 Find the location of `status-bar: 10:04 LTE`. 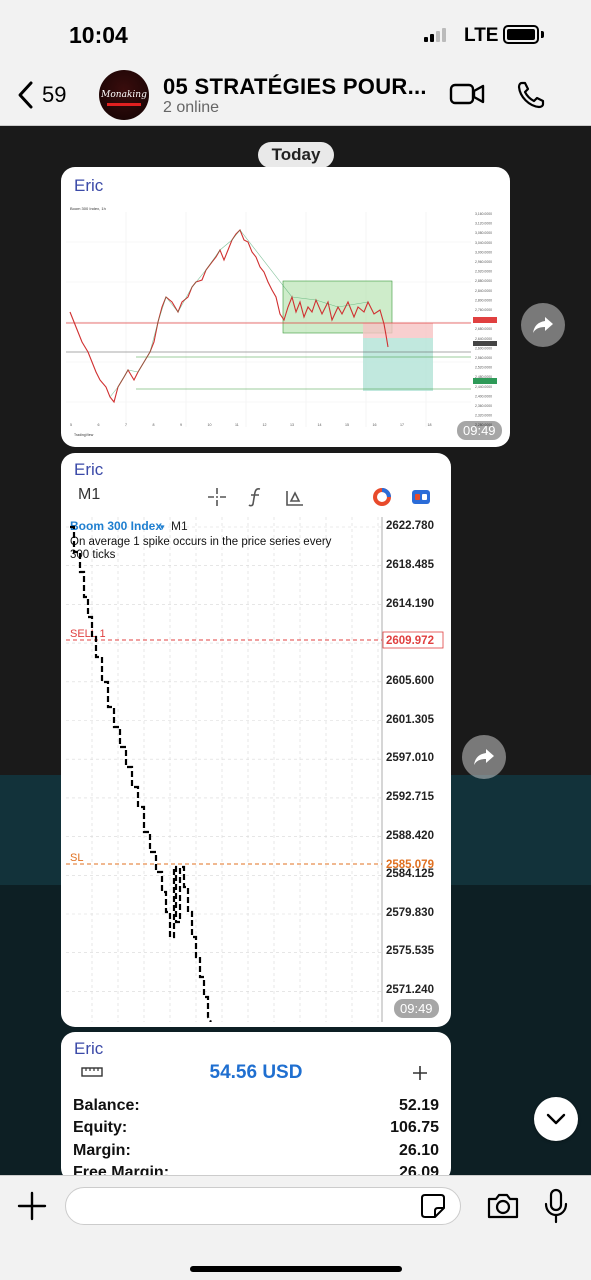

status-bar: 10:04 LTE is located at coordinates (295, 35).